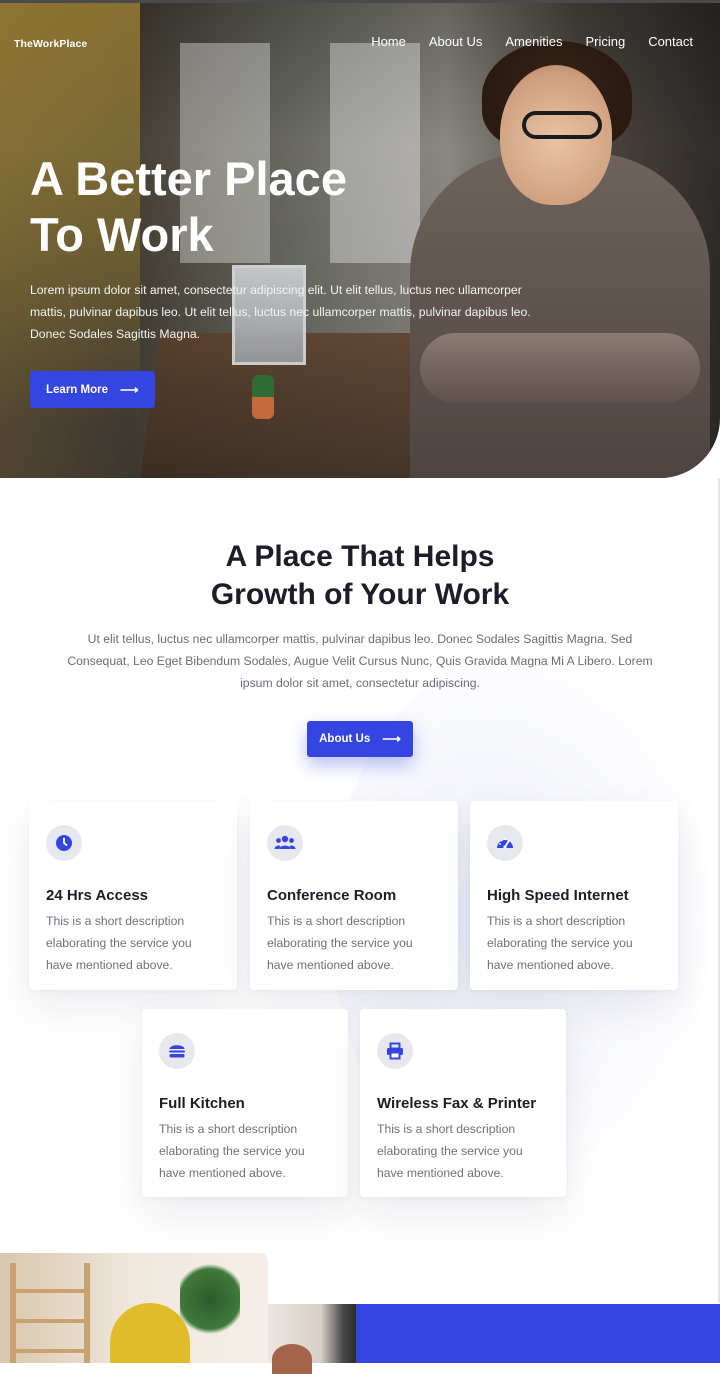 This screenshot has height=1374, width=720. I want to click on learn-more-label: Learn More, so click(77, 389).